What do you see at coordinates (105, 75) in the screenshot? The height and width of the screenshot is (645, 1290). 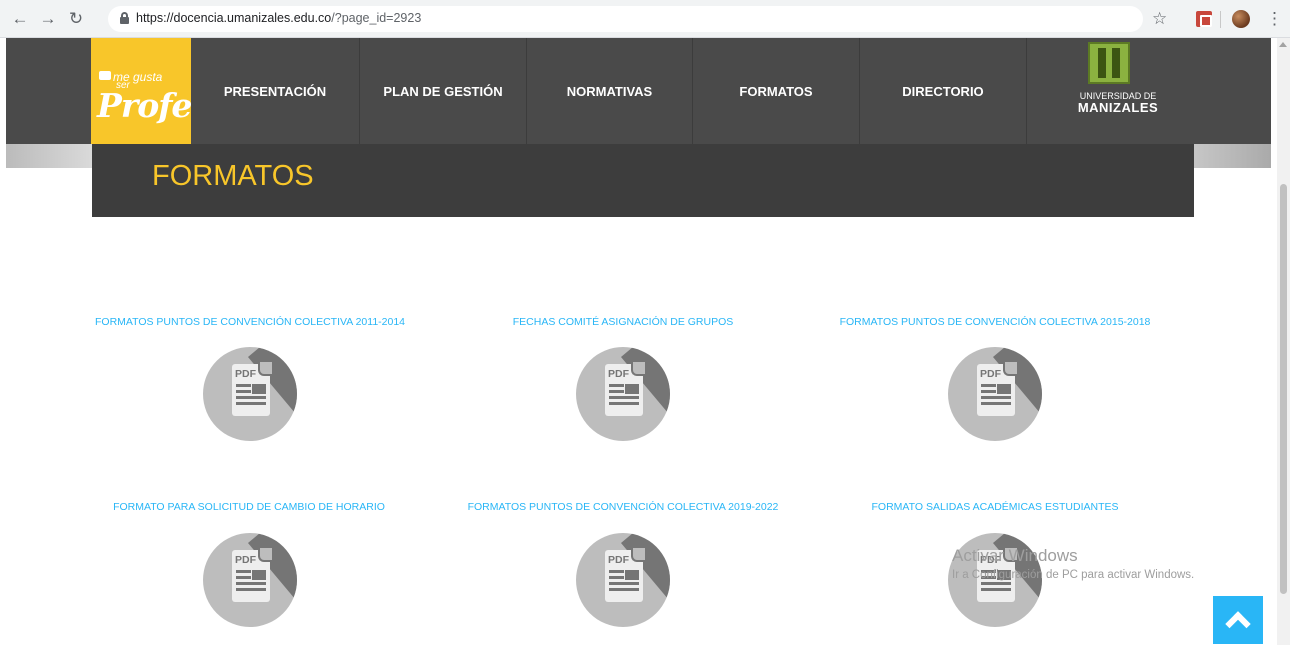 I see `thumbs-up-icon` at bounding box center [105, 75].